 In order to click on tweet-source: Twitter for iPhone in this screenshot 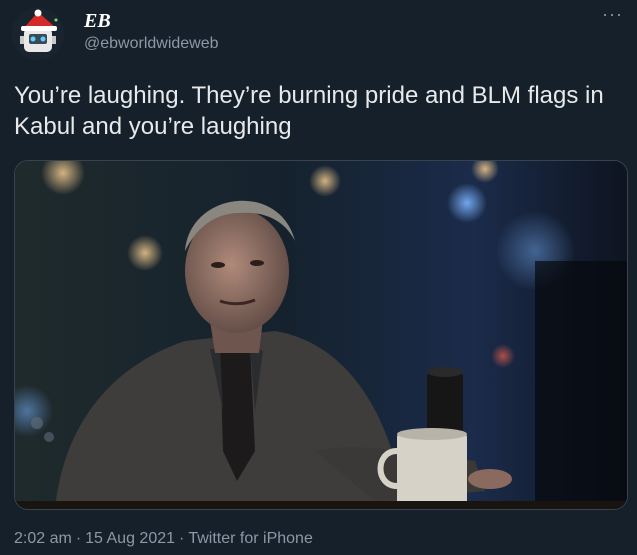, I will do `click(250, 539)`.